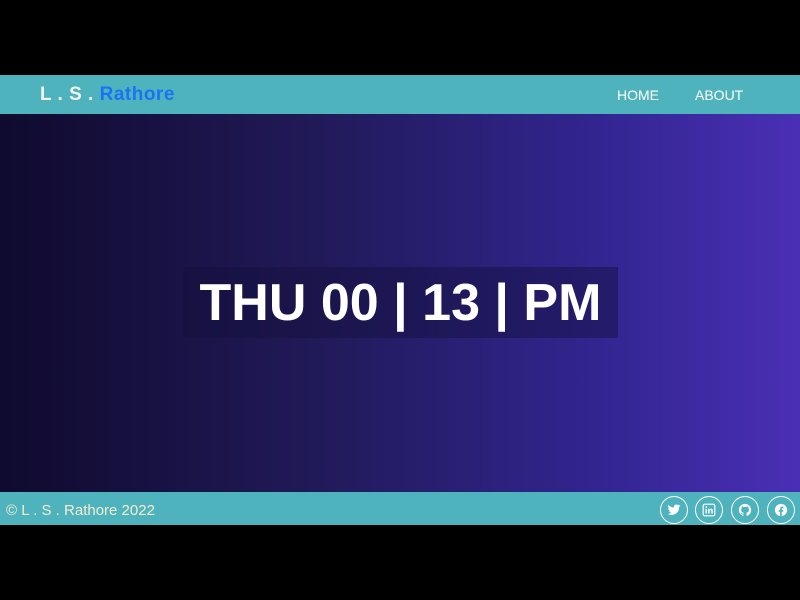 Image resolution: width=800 pixels, height=600 pixels. I want to click on github-icon, so click(745, 510).